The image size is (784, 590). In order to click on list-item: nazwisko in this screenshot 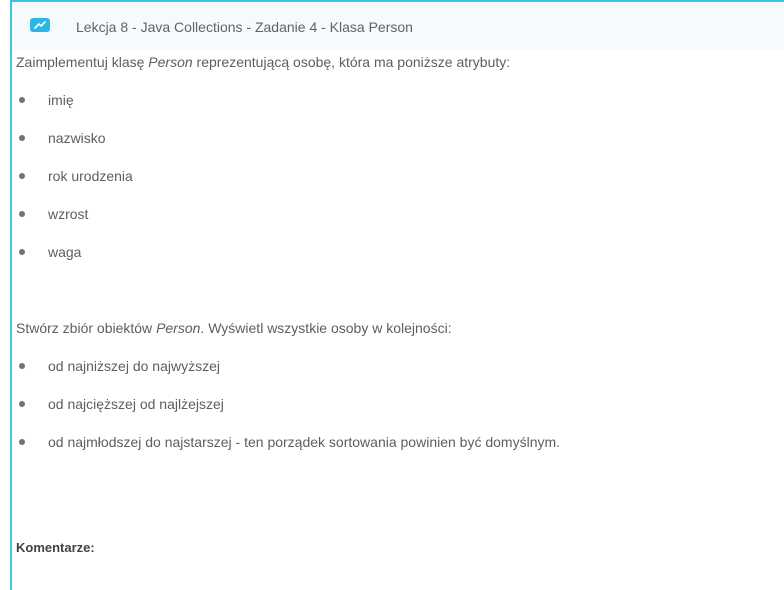, I will do `click(74, 147)`.